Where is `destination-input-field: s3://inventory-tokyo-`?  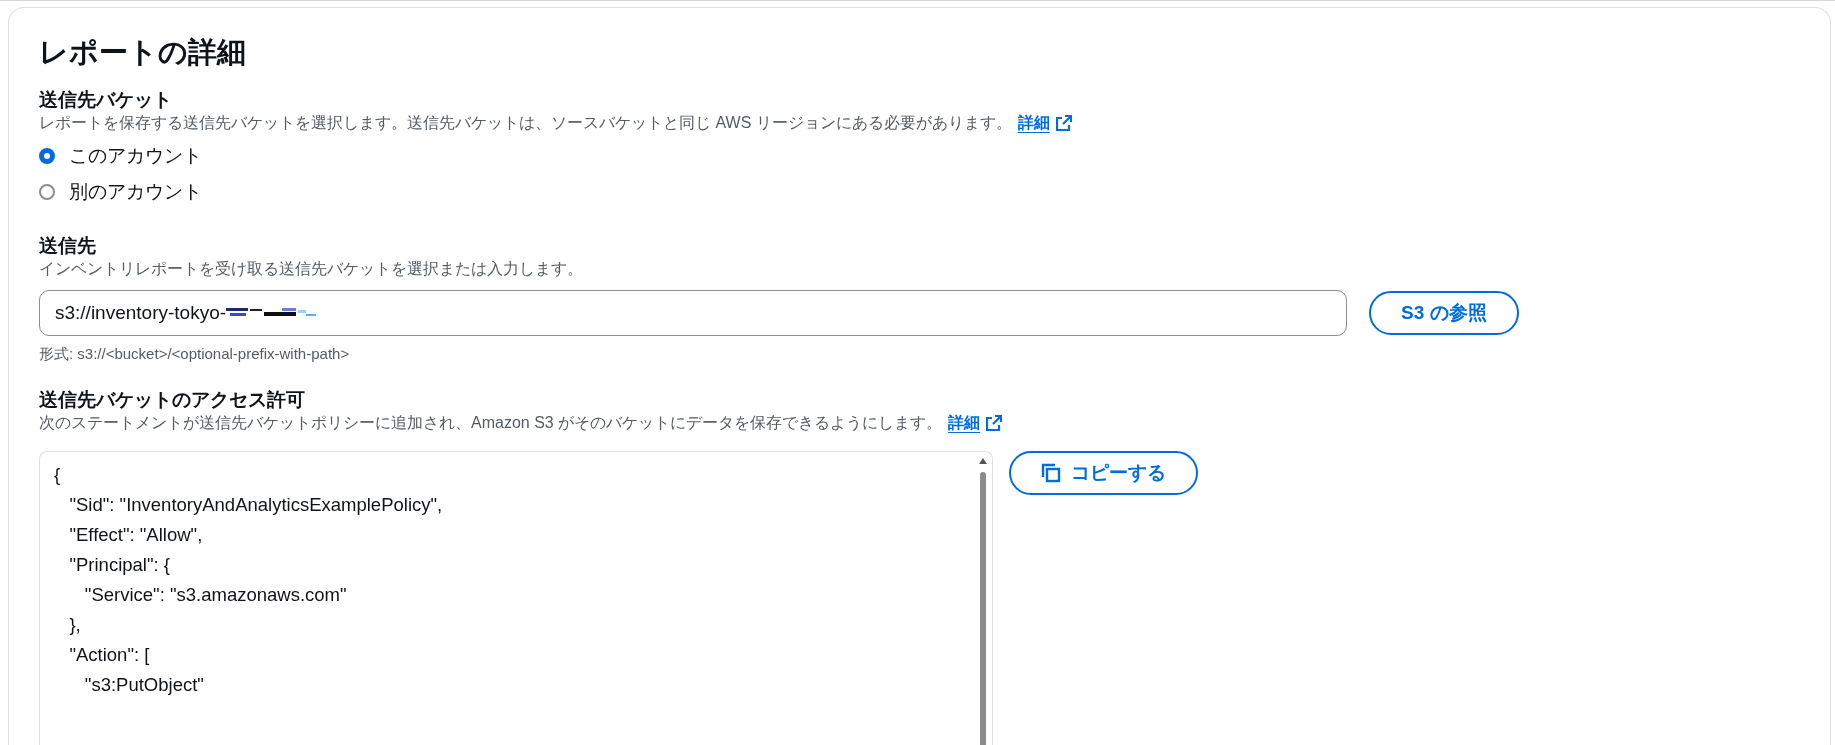
destination-input-field: s3://inventory-tokyo- is located at coordinates (693, 313).